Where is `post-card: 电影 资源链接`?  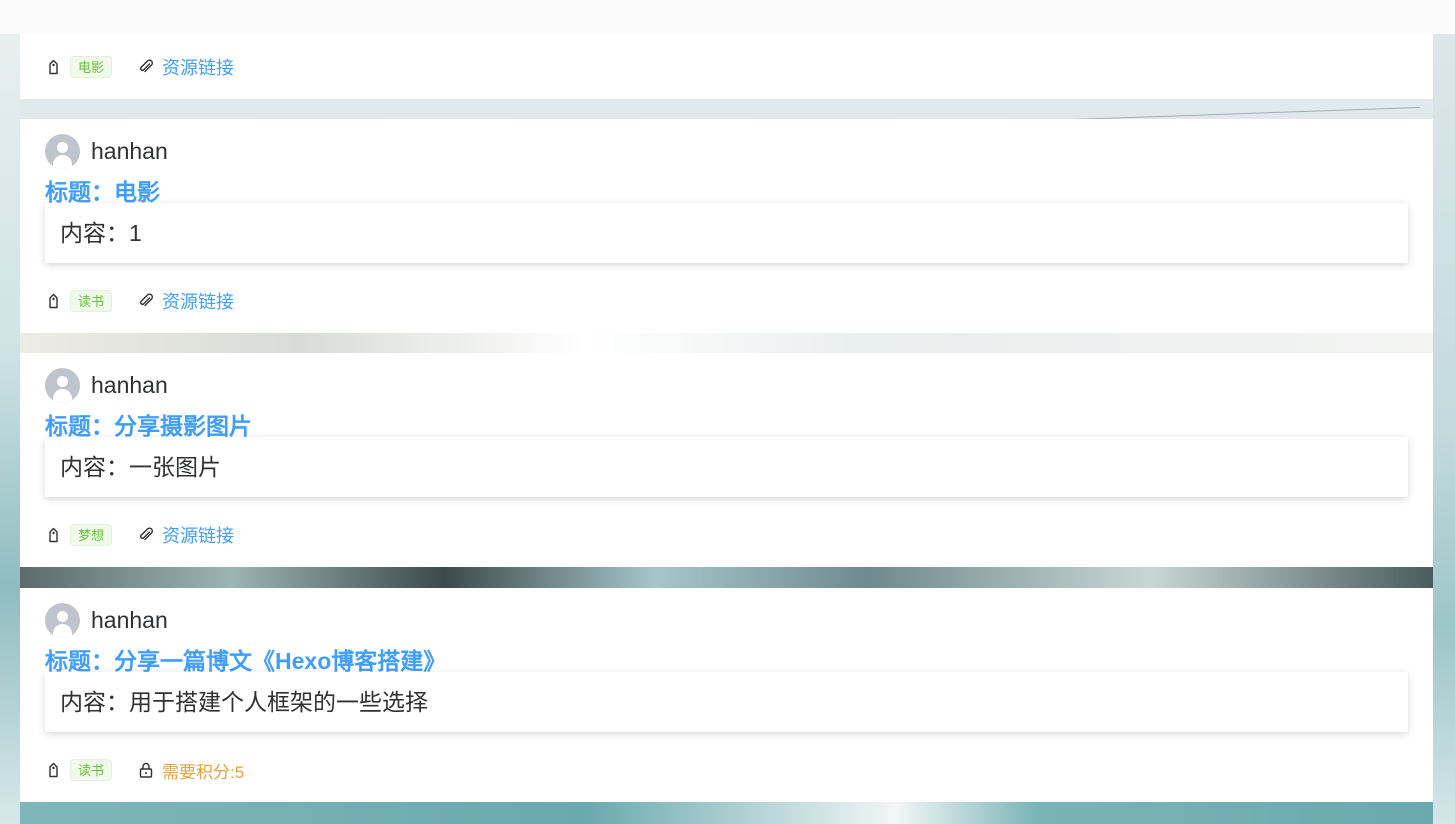
post-card: 电影 资源链接 is located at coordinates (726, 66).